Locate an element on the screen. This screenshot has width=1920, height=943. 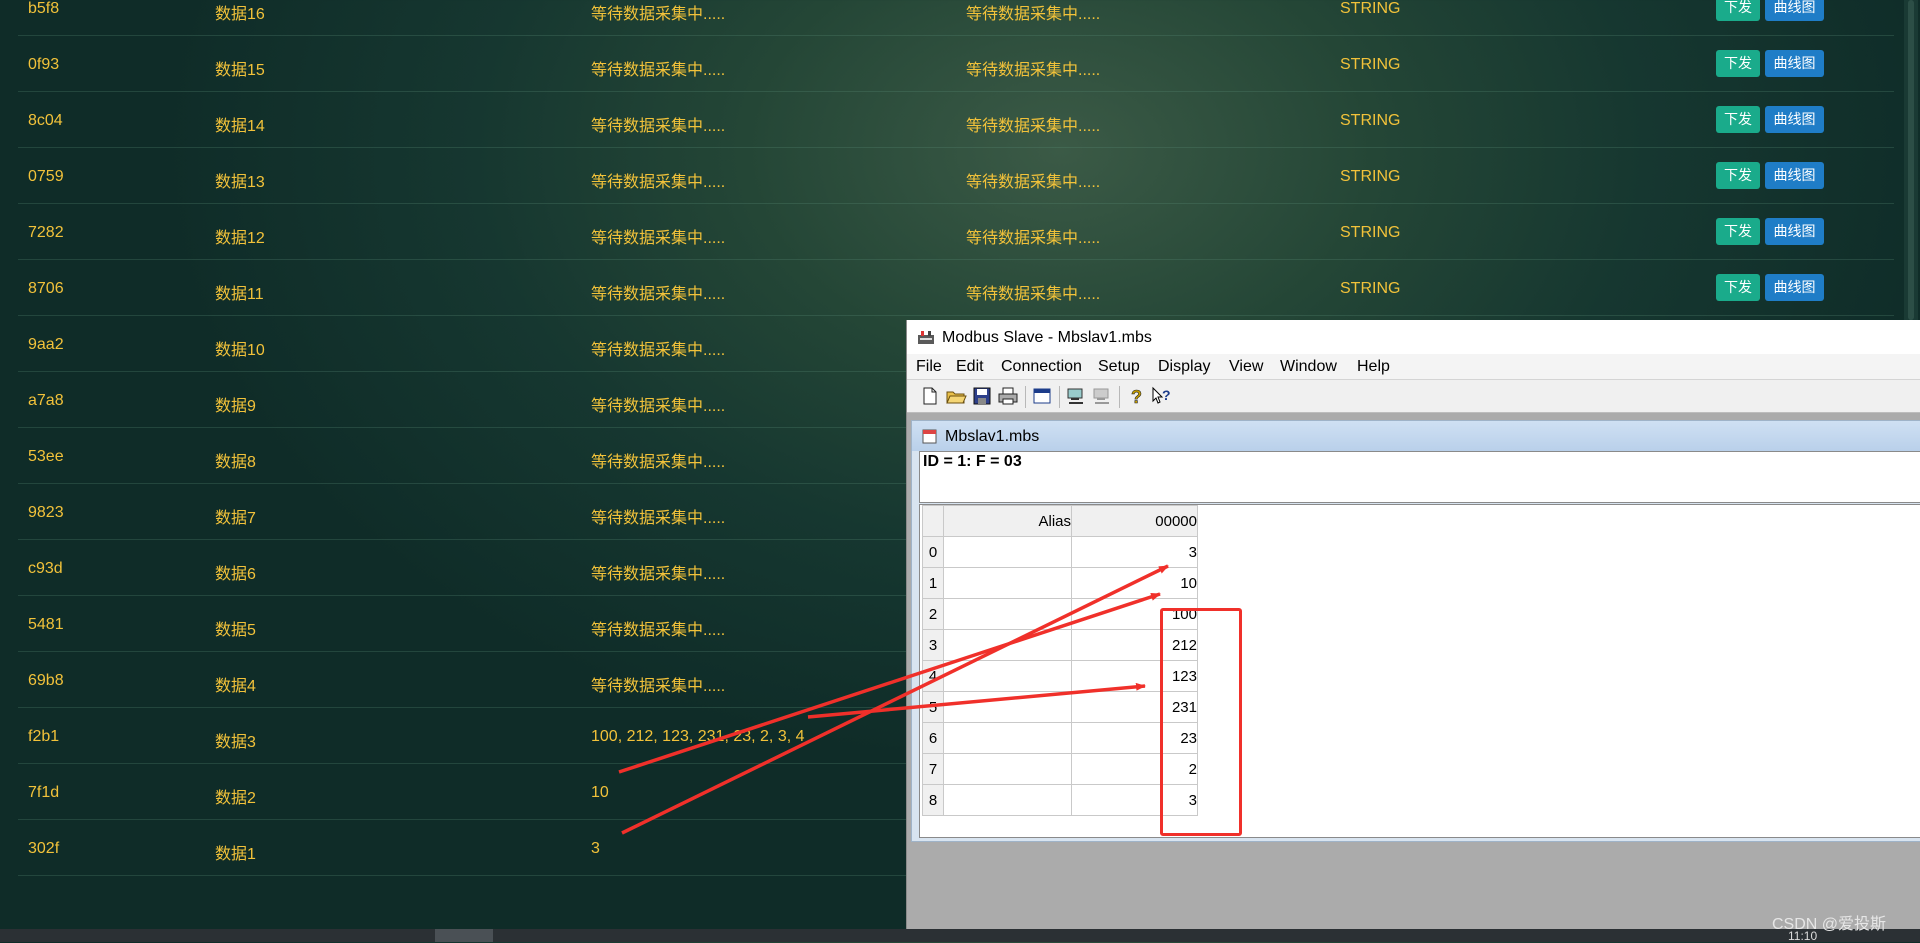
row-id: 69b8 is located at coordinates (46, 680).